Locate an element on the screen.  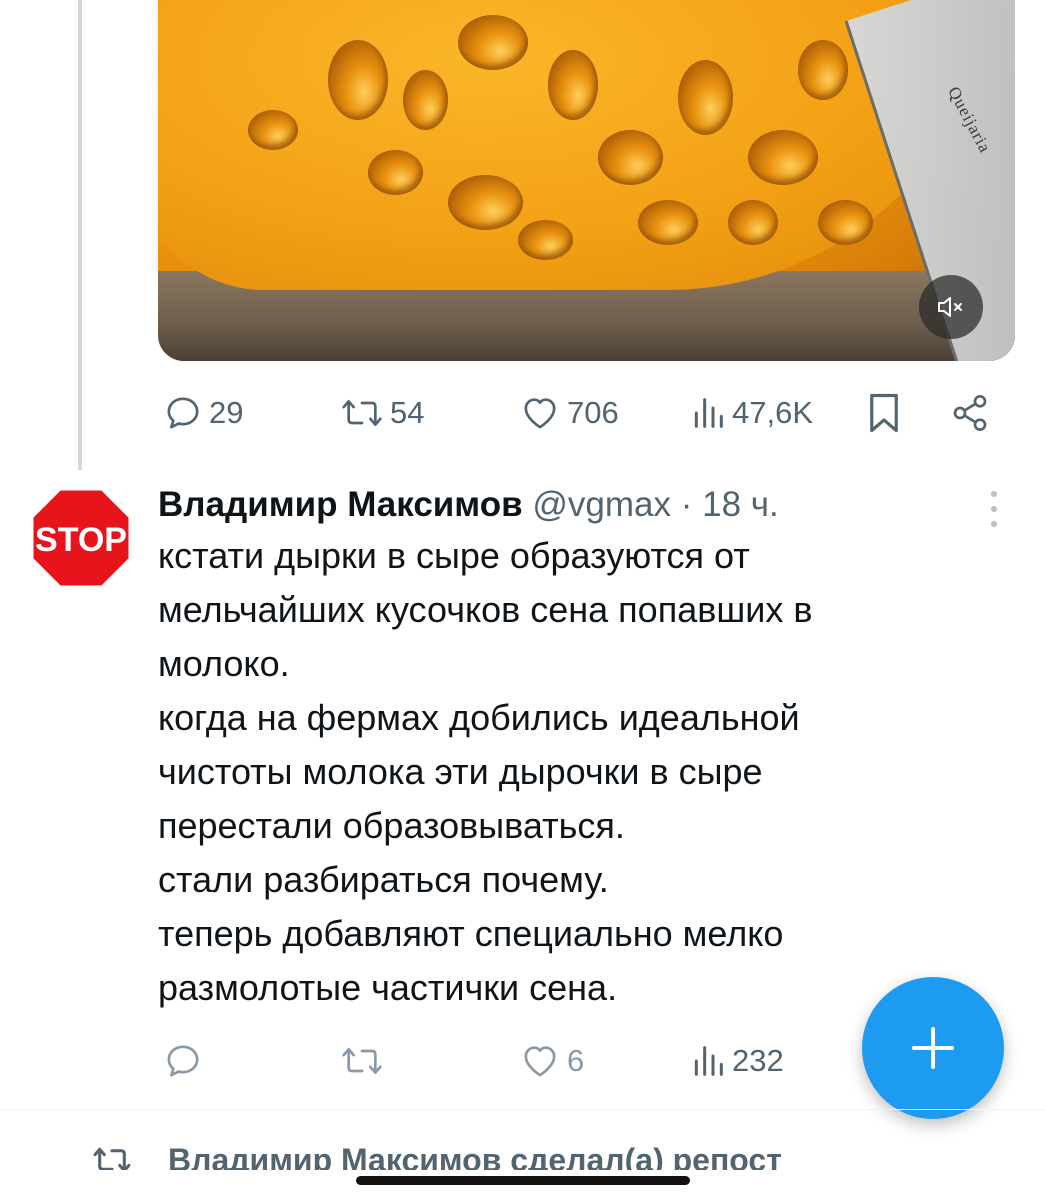
stop-sign-icon: STOP is located at coordinates (81, 538).